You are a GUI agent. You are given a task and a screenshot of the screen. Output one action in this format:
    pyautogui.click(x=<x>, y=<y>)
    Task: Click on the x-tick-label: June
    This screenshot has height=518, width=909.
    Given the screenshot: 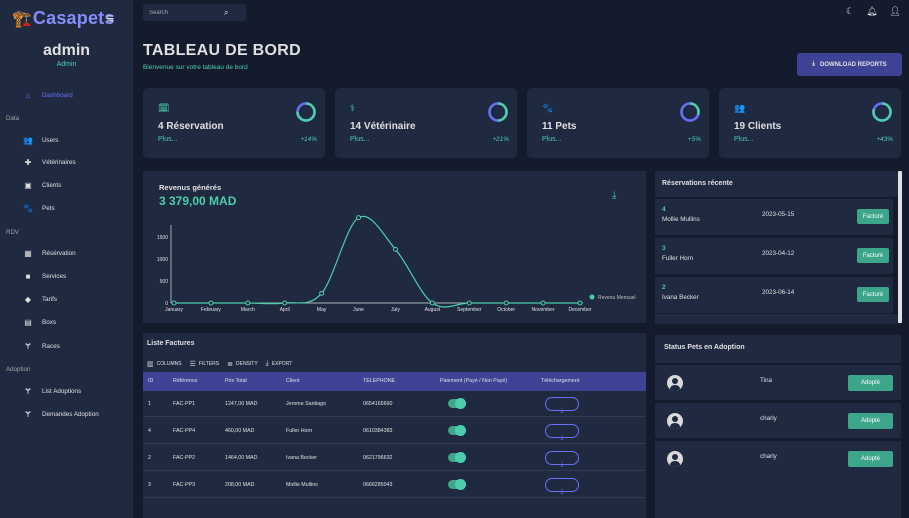 What is the action you would take?
    pyautogui.click(x=358, y=310)
    